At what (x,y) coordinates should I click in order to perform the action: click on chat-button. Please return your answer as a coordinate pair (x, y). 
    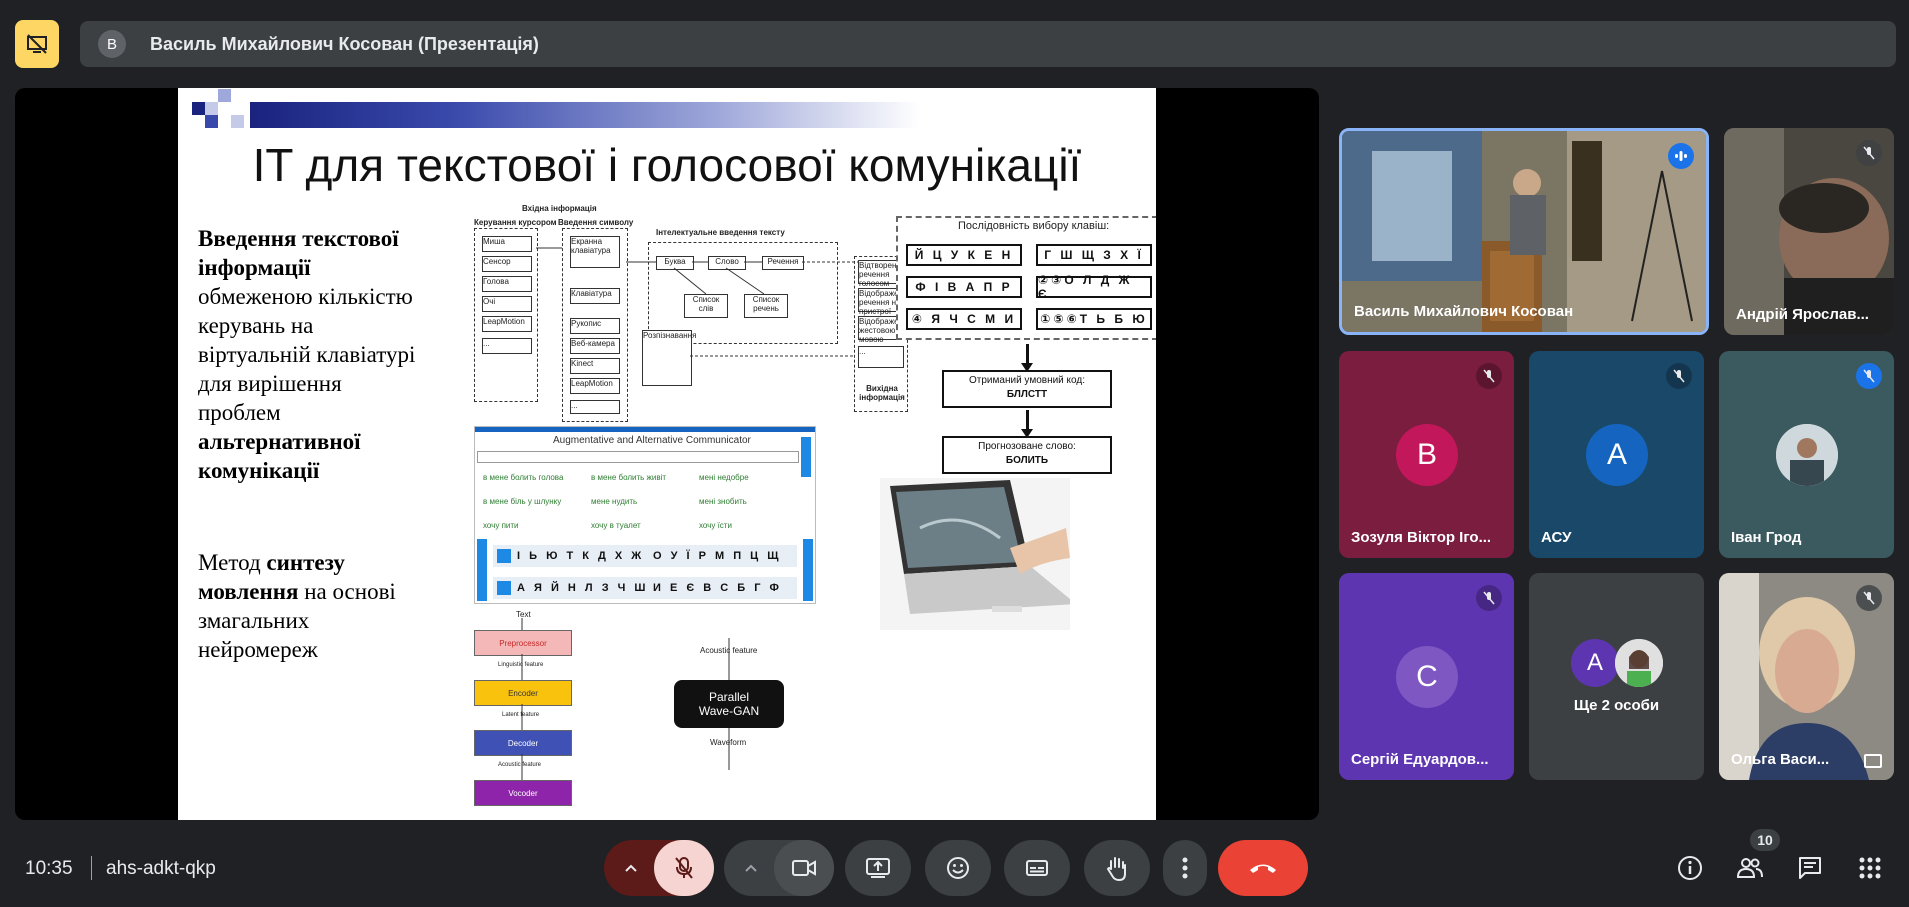
    Looking at the image, I should click on (1810, 868).